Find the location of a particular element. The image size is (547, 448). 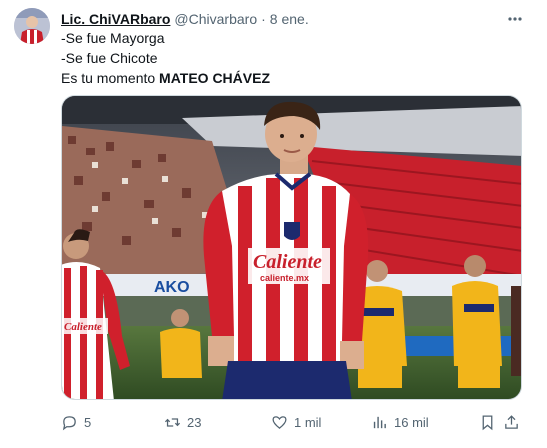

bookmark-icon is located at coordinates (487, 422).